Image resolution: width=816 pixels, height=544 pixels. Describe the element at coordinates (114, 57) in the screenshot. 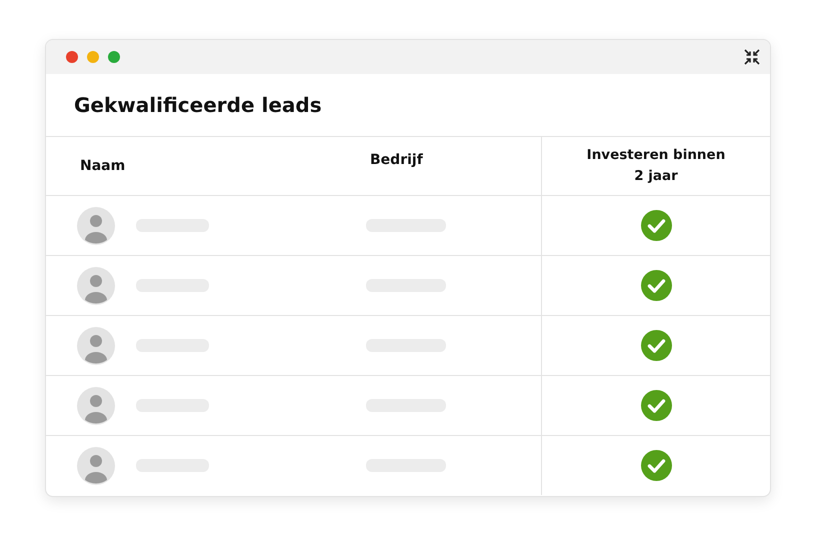

I see `maximize-button` at that location.